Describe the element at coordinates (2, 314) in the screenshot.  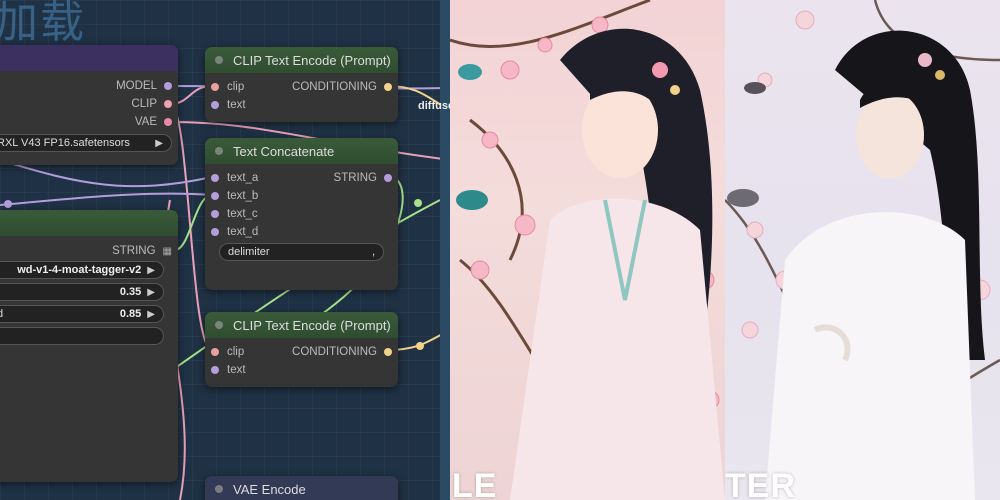
I see `widget-label: d` at that location.